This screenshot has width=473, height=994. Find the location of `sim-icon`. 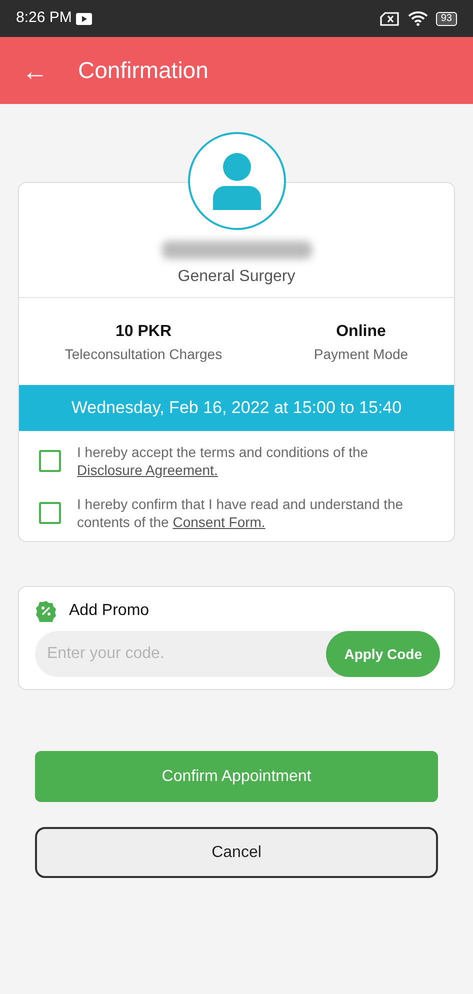

sim-icon is located at coordinates (390, 19).